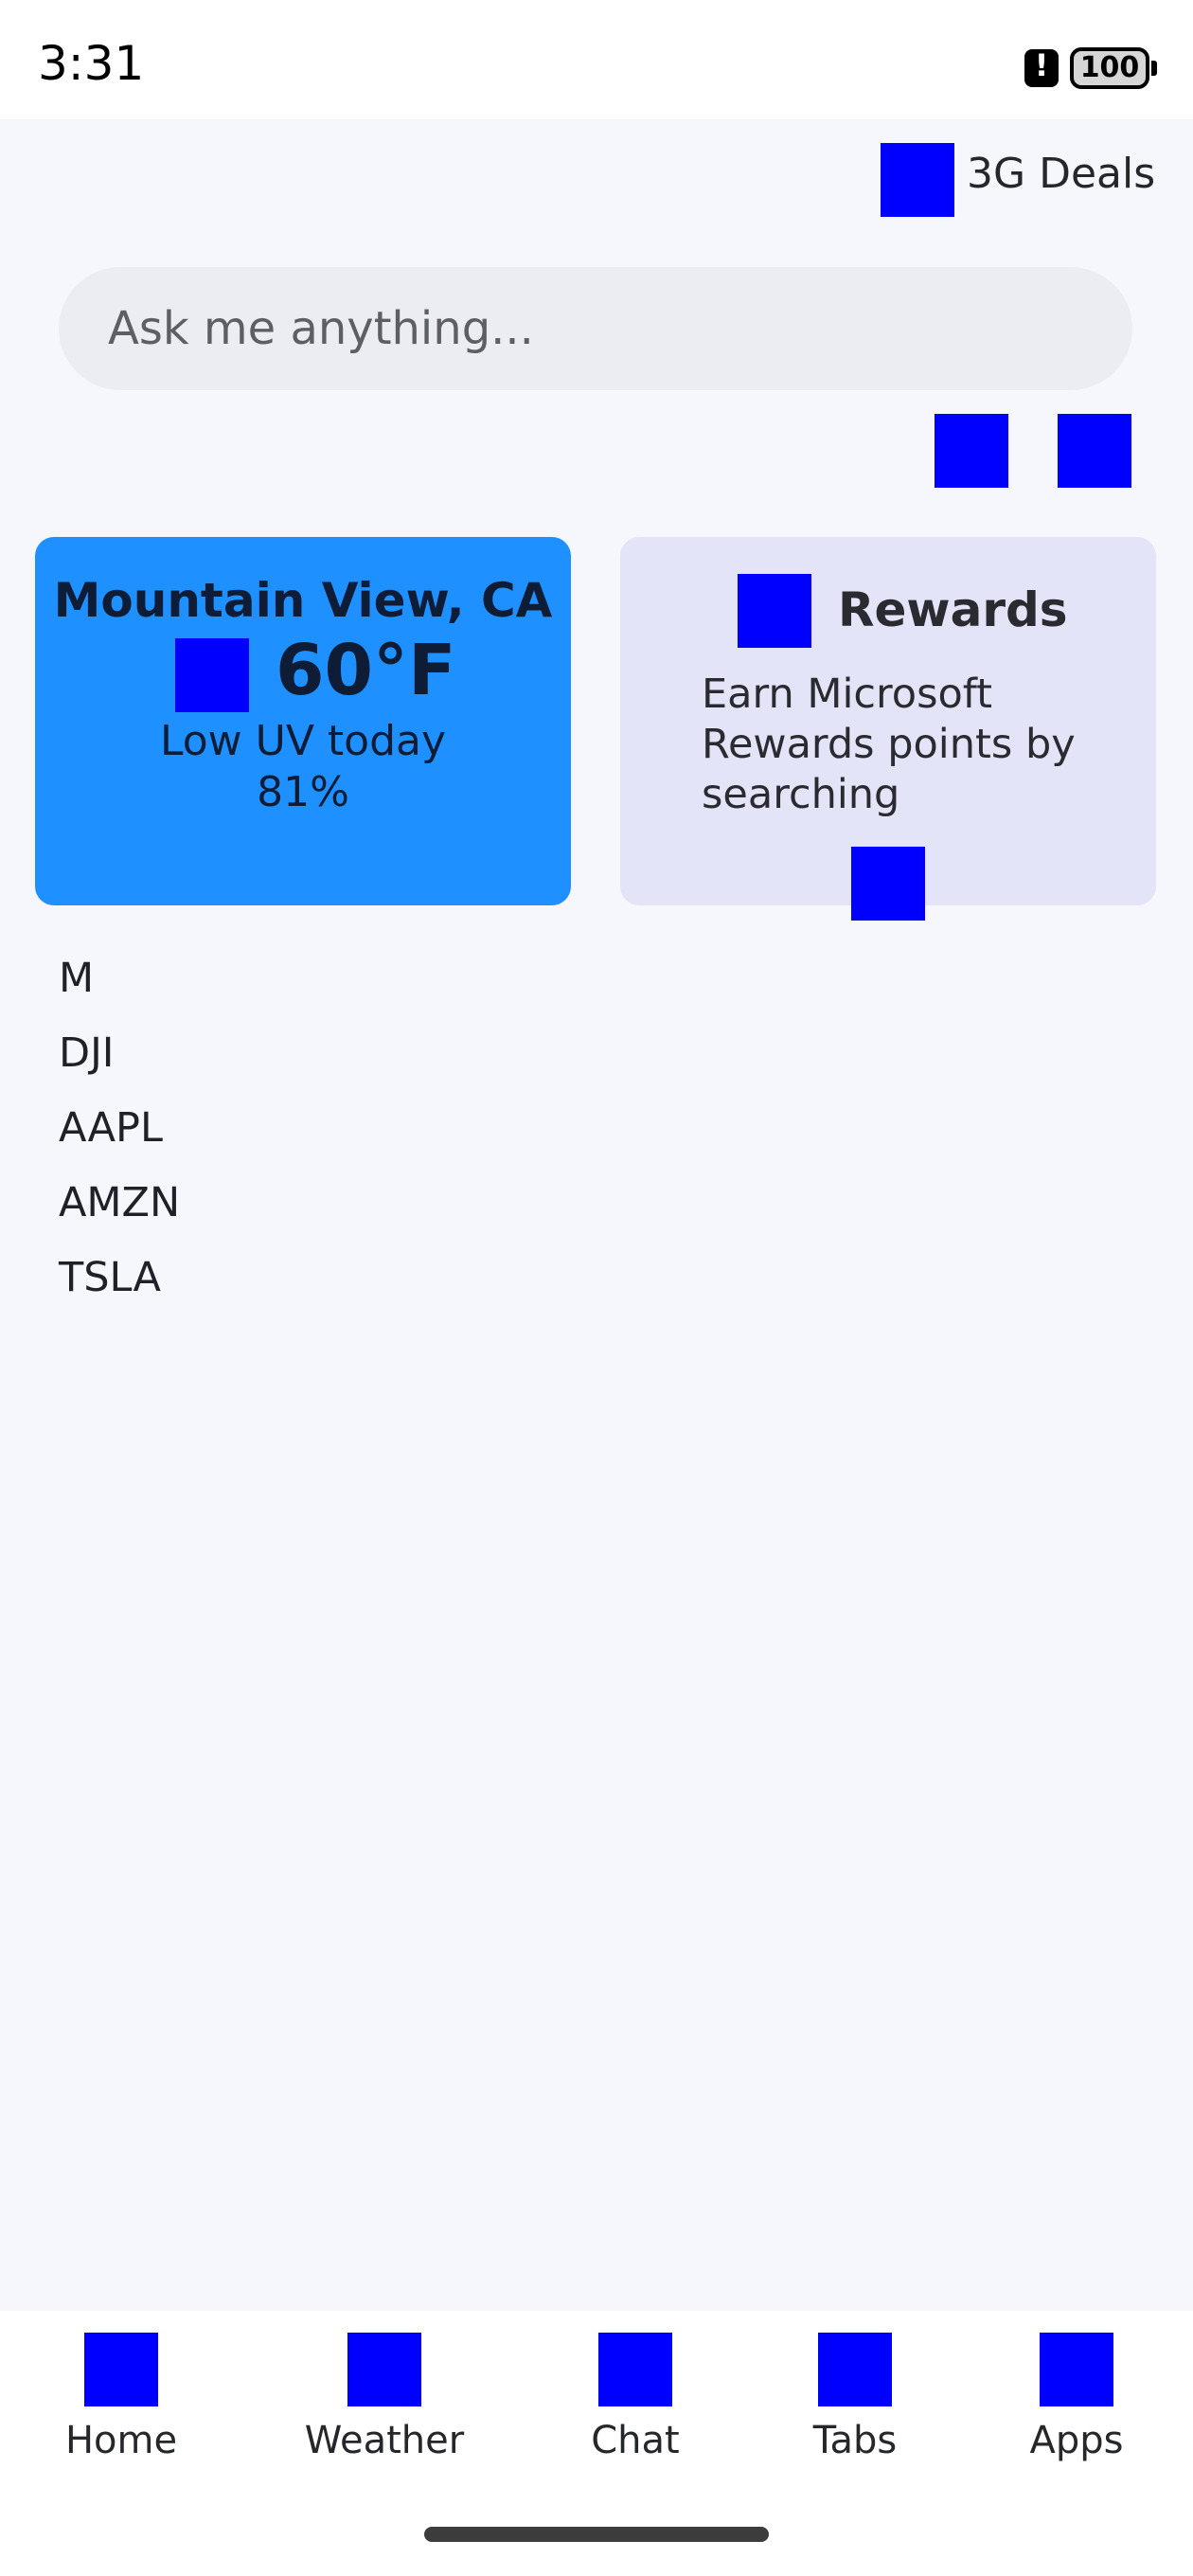  I want to click on status-bar: 3:31 100, so click(596, 59).